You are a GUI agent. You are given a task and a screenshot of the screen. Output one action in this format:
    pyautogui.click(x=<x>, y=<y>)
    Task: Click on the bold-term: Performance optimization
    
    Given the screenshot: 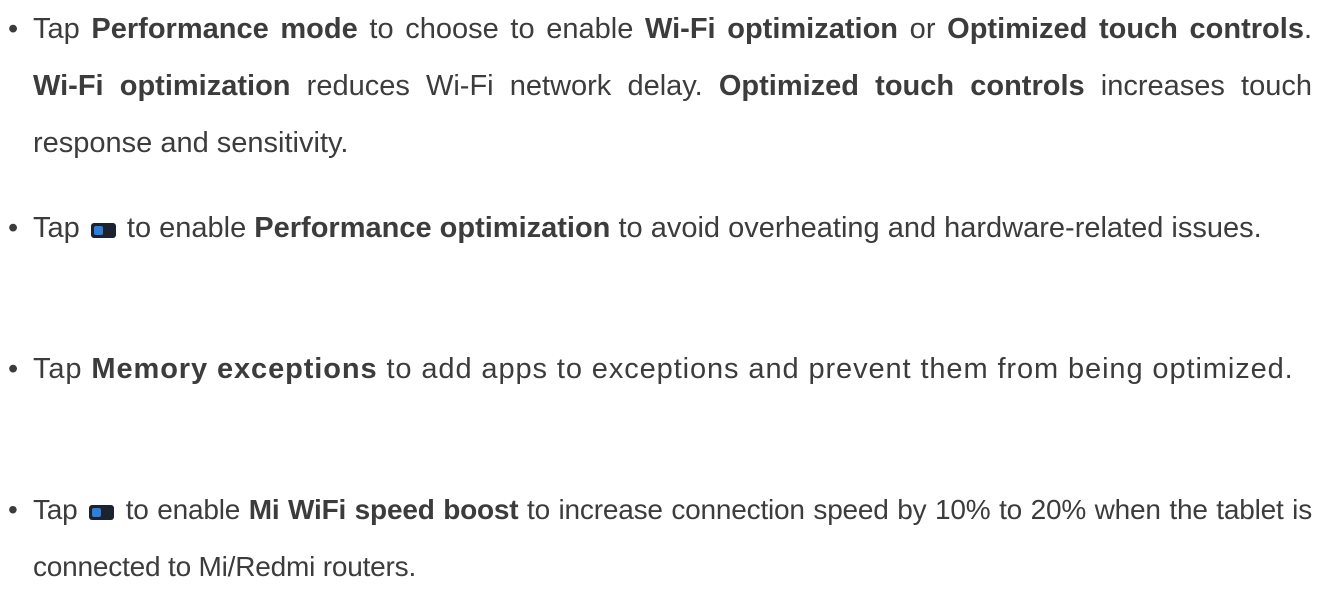 What is the action you would take?
    pyautogui.click(x=432, y=228)
    